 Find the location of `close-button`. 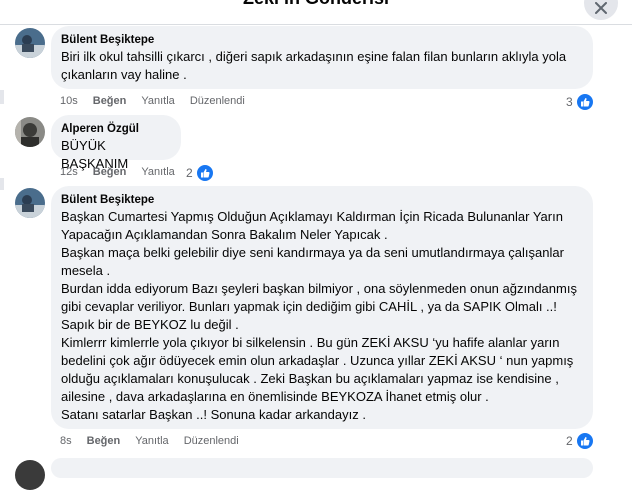

close-button is located at coordinates (601, 10).